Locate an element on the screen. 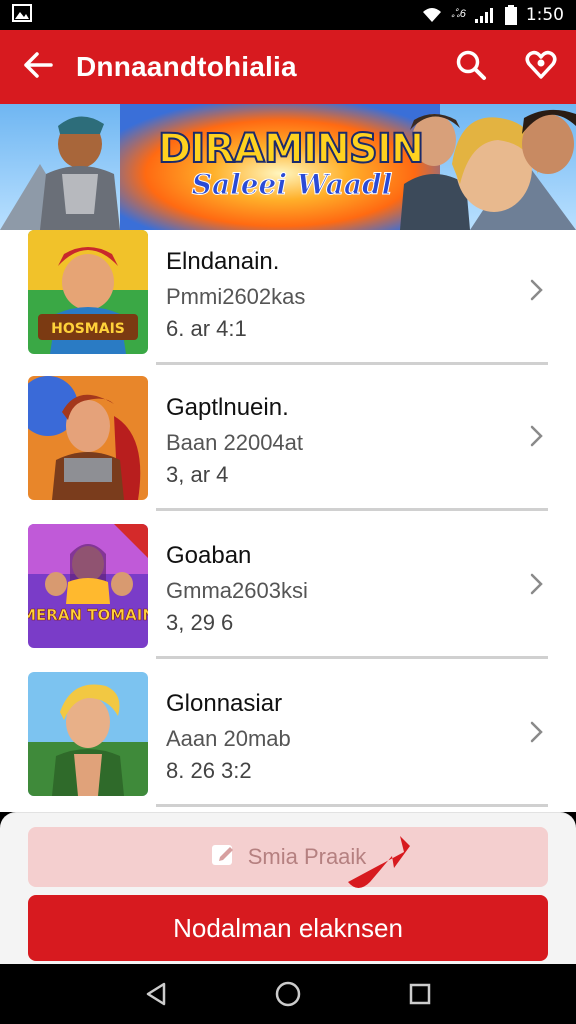  game-name: Goaban is located at coordinates (209, 555).